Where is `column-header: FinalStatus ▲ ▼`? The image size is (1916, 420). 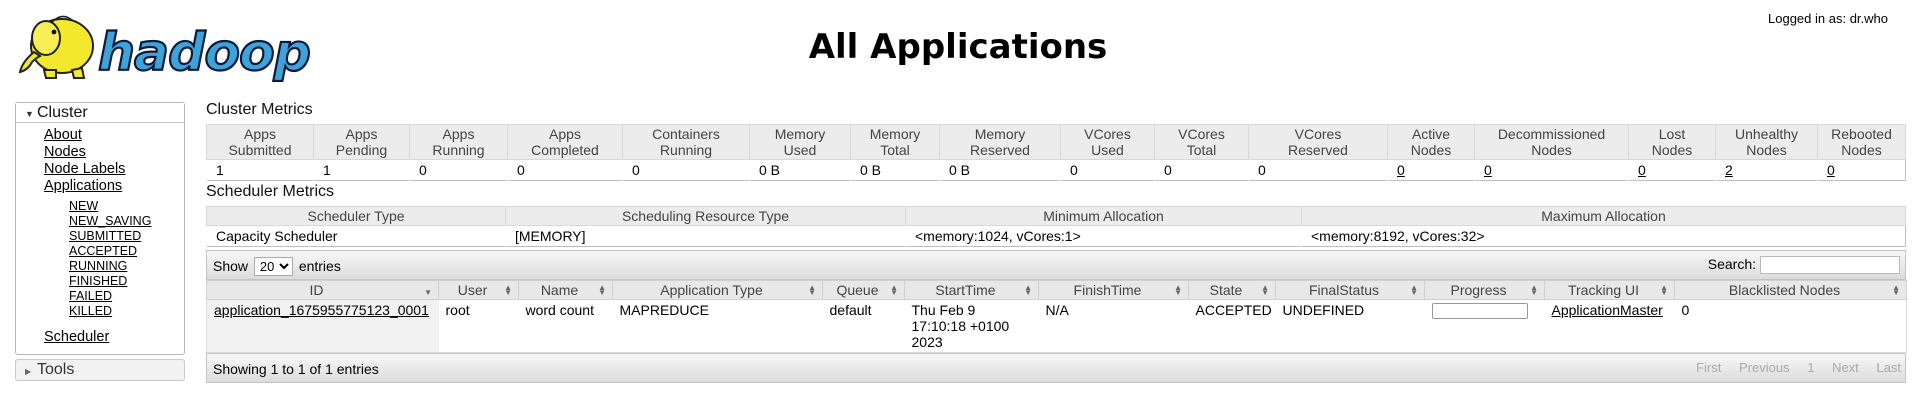 column-header: FinalStatus ▲ ▼ is located at coordinates (1350, 290).